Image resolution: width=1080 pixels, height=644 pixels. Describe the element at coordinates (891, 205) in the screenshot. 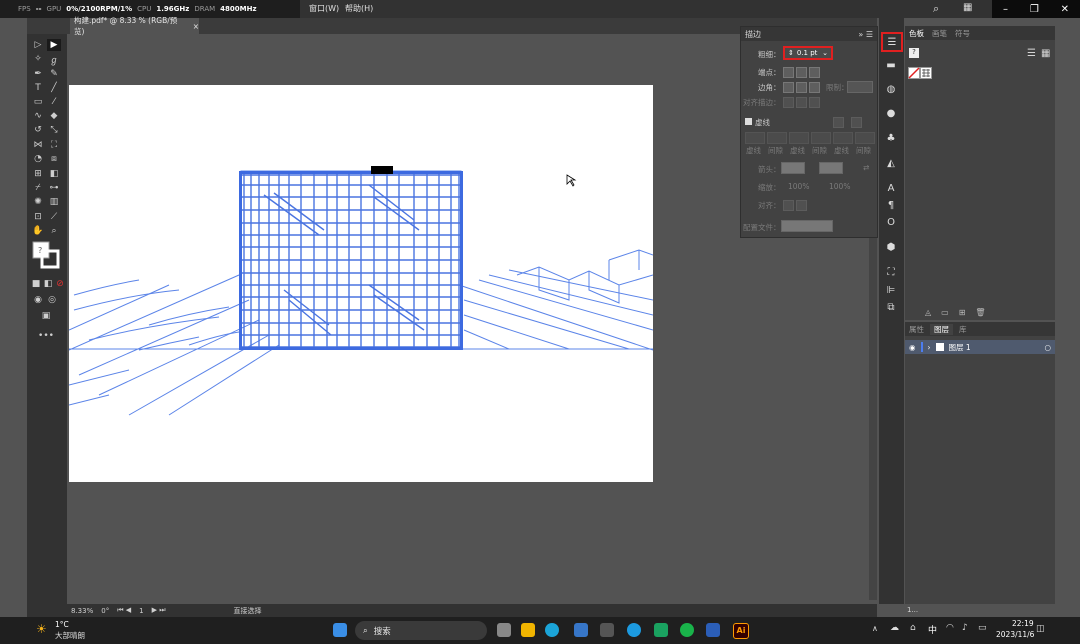

I see `paragraph-icon: ¶` at that location.